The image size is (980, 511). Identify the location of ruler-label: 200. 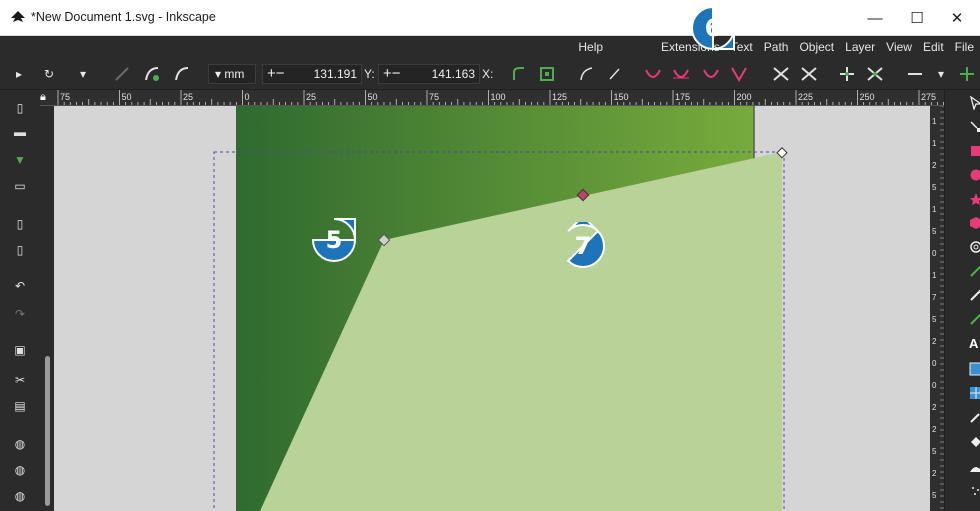
(744, 97).